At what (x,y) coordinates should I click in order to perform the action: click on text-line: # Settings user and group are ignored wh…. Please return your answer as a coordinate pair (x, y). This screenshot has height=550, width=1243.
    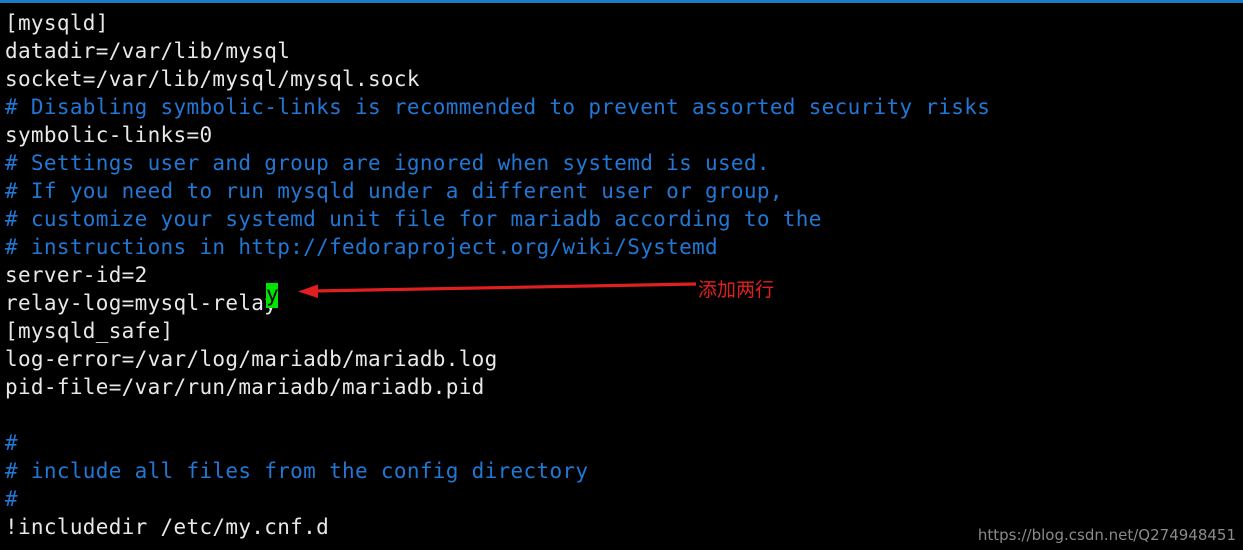
    Looking at the image, I should click on (387, 163).